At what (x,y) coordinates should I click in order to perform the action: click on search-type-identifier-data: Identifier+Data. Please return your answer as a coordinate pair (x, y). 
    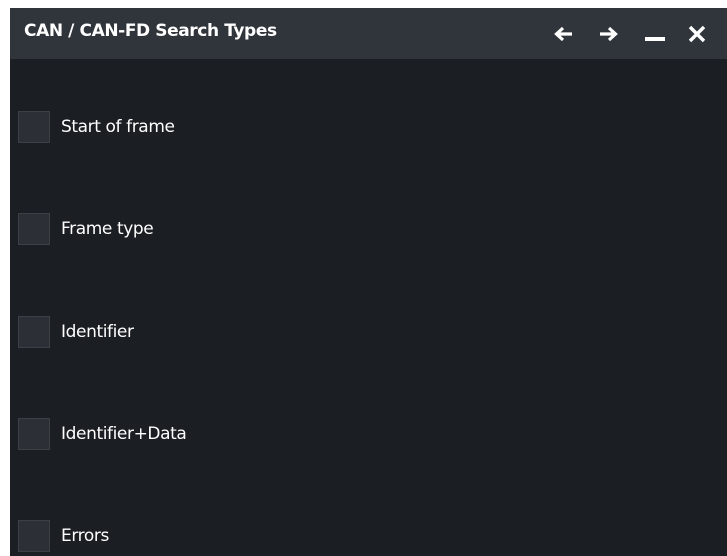
    Looking at the image, I should click on (218, 434).